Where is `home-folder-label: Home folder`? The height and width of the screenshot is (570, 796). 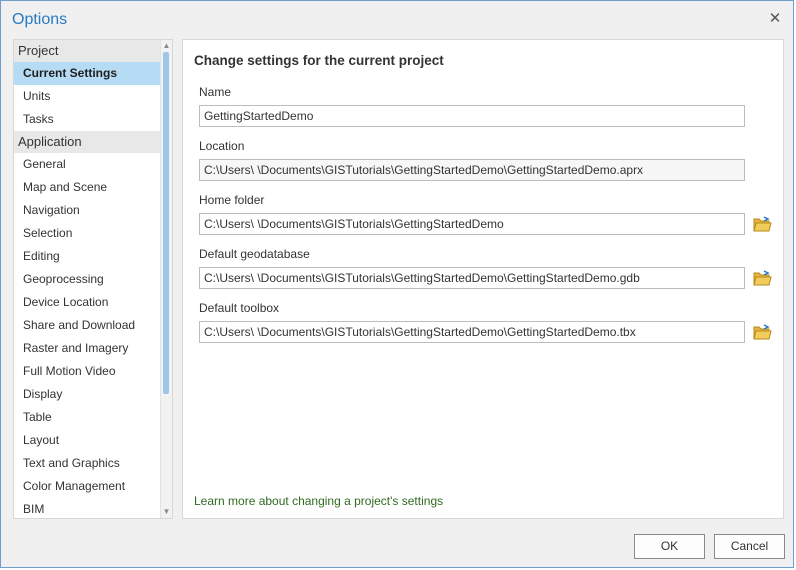 home-folder-label: Home folder is located at coordinates (232, 200).